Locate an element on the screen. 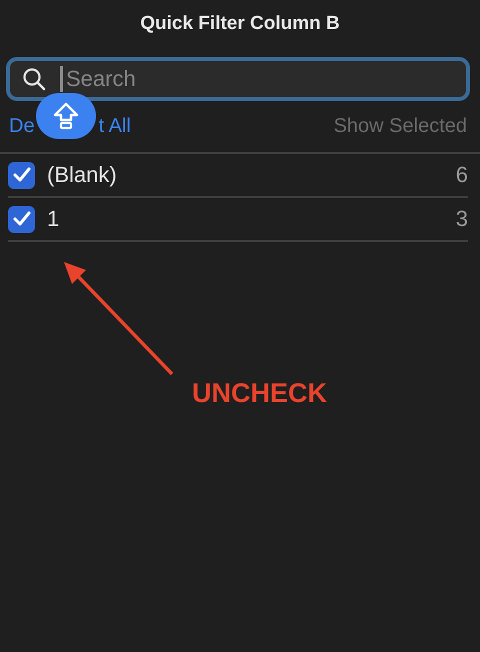 This screenshot has width=480, height=652. deselect-all-link: t All is located at coordinates (114, 126).